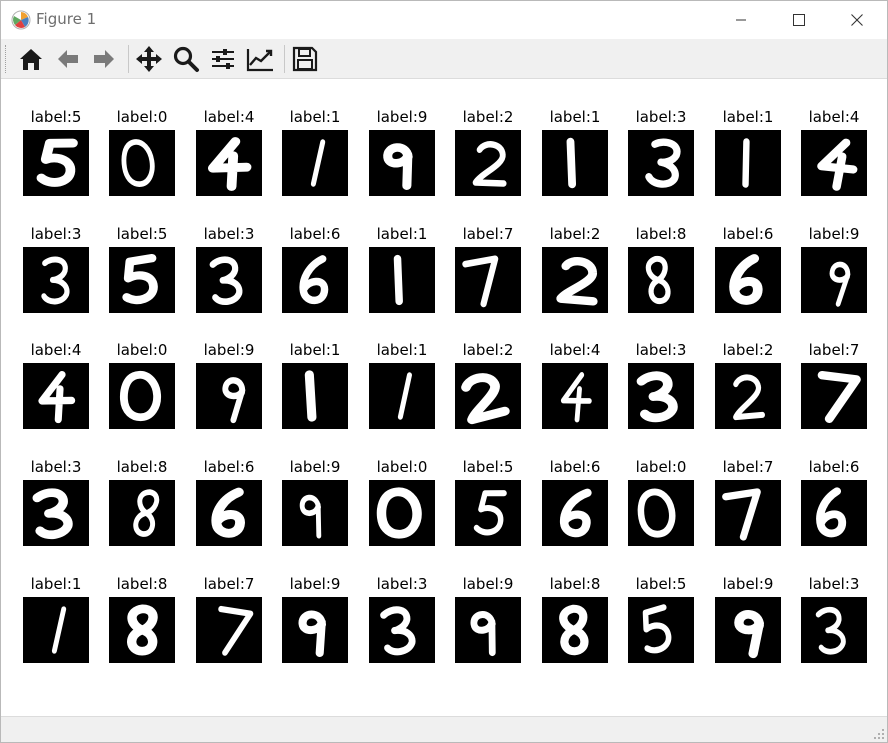 The height and width of the screenshot is (743, 888). I want to click on maximize-icon, so click(799, 20).